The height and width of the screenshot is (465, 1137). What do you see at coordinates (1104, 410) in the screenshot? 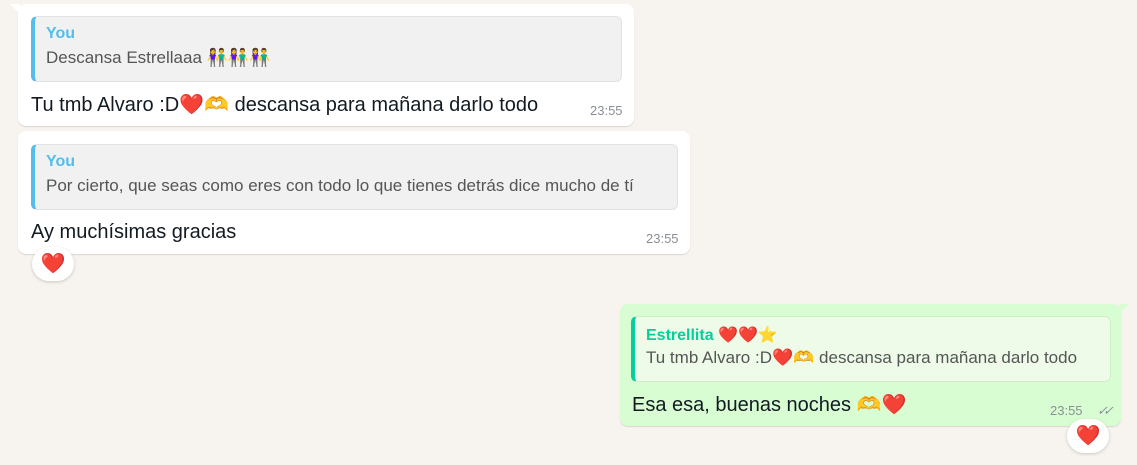
I see `double-check-icon: ✓✓` at bounding box center [1104, 410].